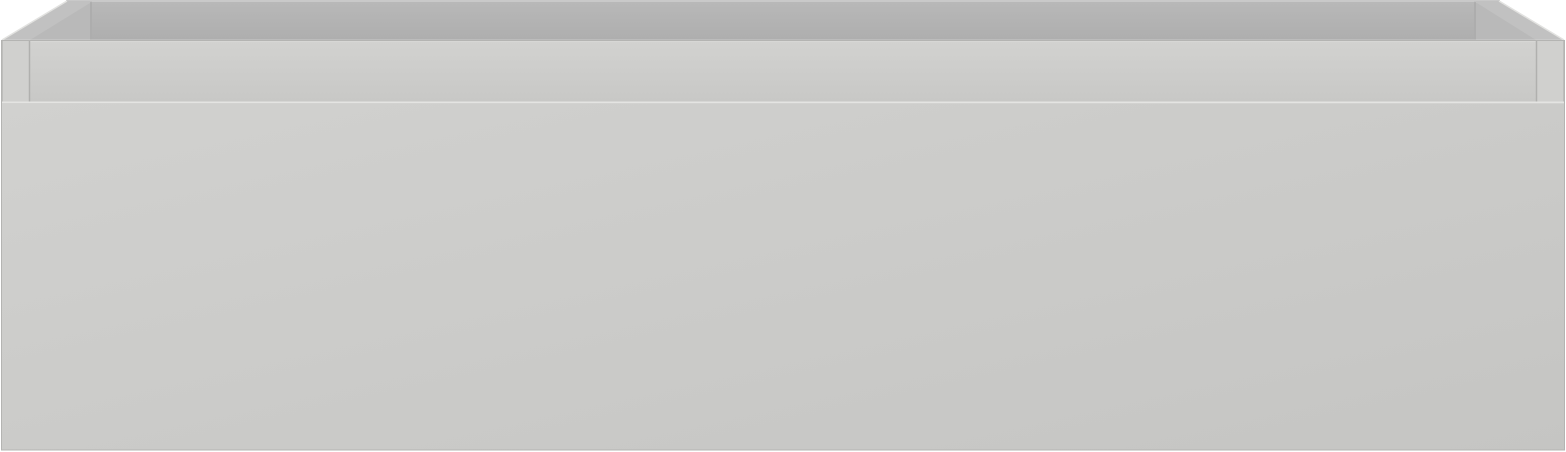 Image resolution: width=1566 pixels, height=452 pixels. I want to click on right-corner-post, so click(1550, 71).